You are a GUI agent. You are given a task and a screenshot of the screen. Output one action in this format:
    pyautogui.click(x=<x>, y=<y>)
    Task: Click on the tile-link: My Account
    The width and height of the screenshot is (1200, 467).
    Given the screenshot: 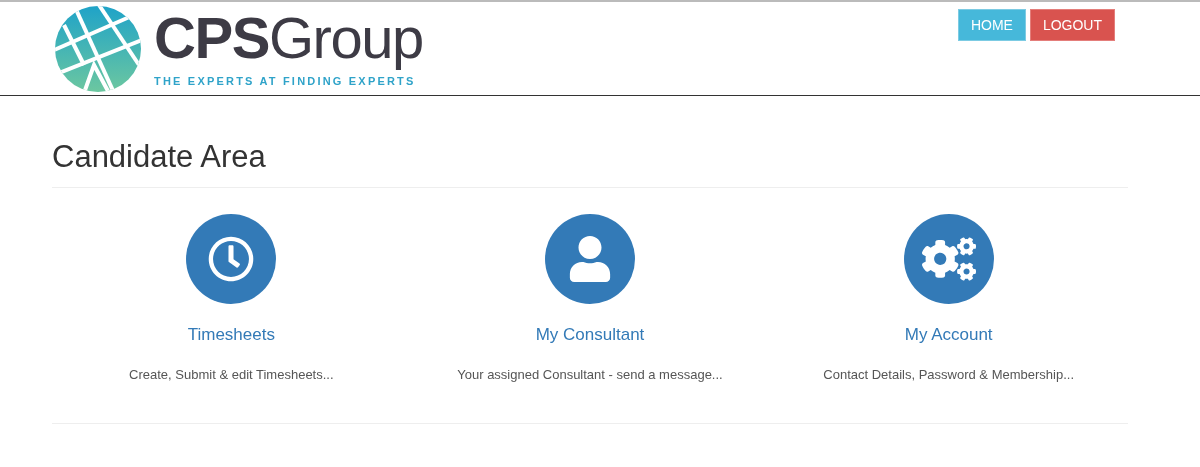 What is the action you would take?
    pyautogui.click(x=948, y=334)
    